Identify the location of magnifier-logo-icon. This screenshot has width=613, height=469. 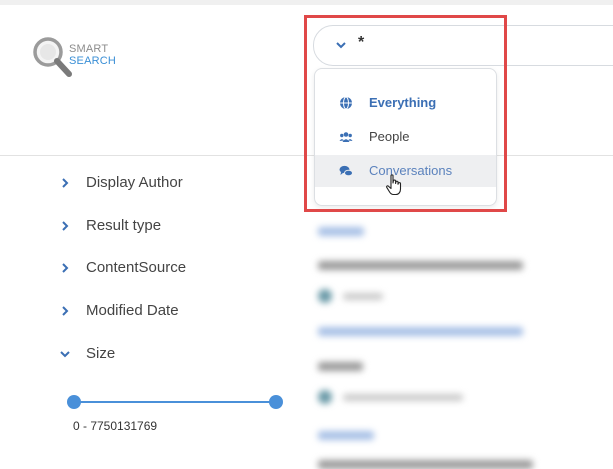
(52, 57).